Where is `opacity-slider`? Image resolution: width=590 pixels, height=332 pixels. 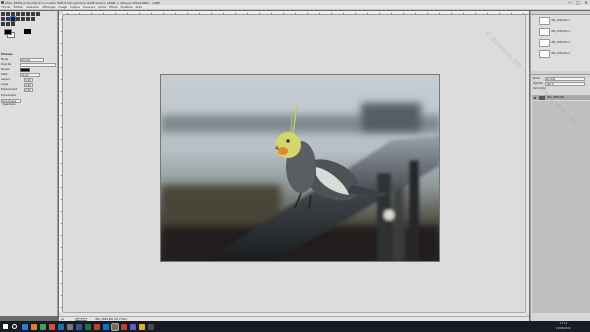 opacity-slider is located at coordinates (38, 65).